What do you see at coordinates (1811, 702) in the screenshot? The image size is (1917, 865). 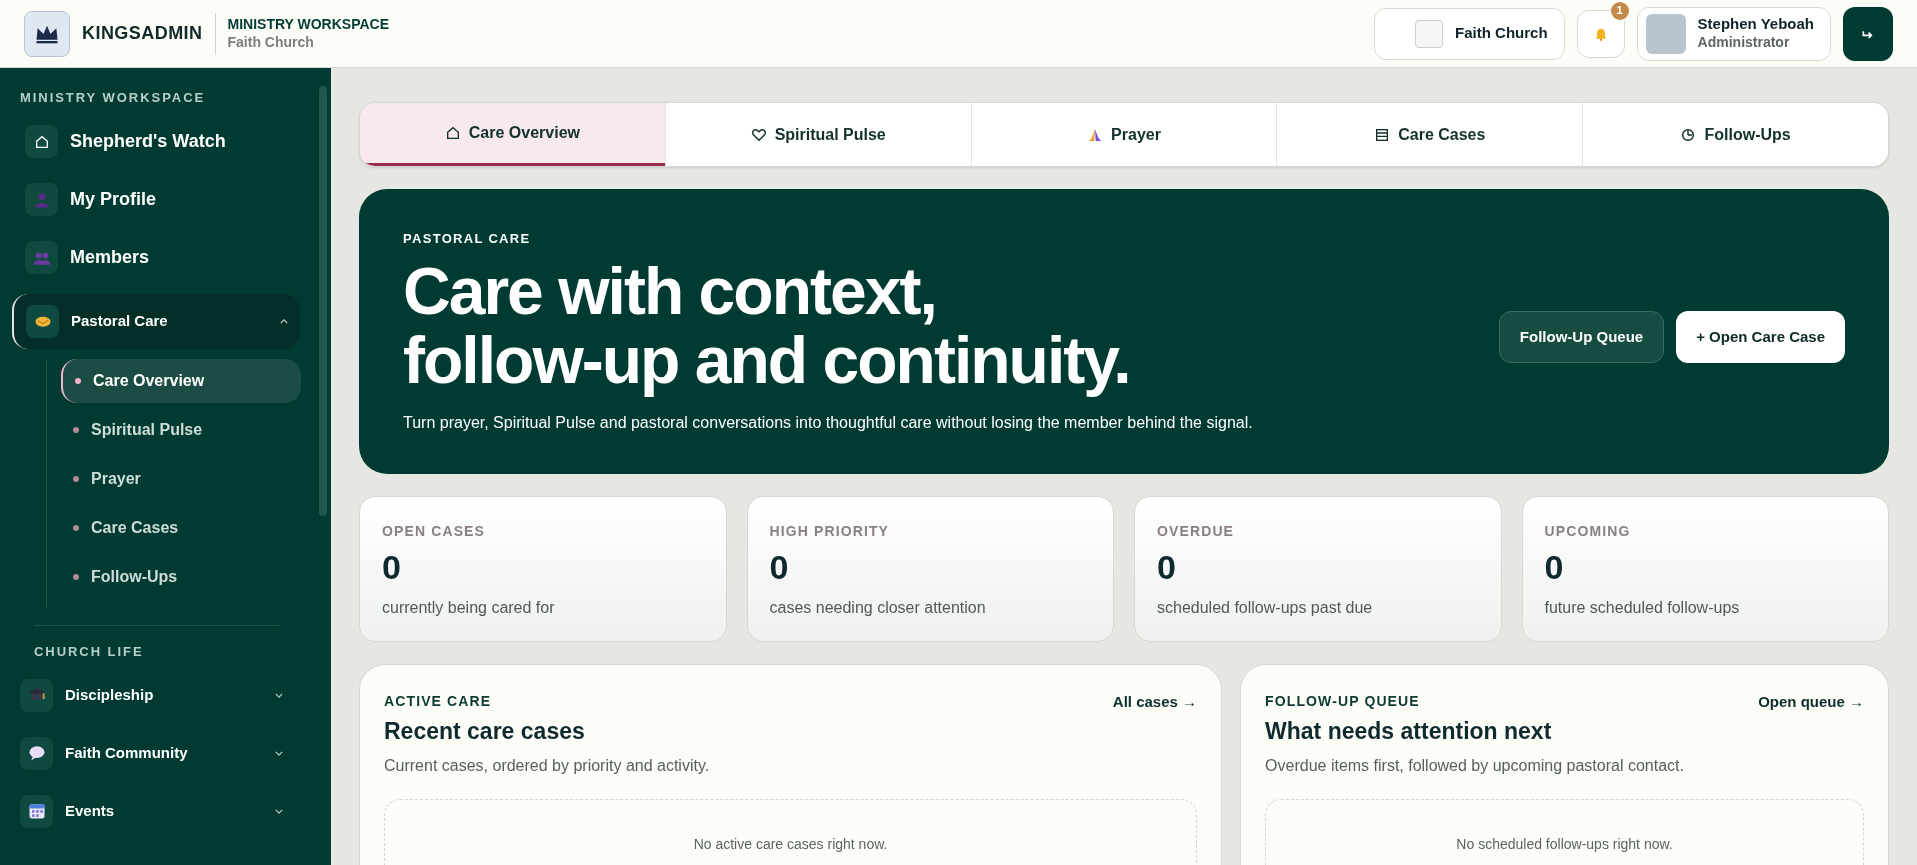 I see `panel-link: Open queue →` at bounding box center [1811, 702].